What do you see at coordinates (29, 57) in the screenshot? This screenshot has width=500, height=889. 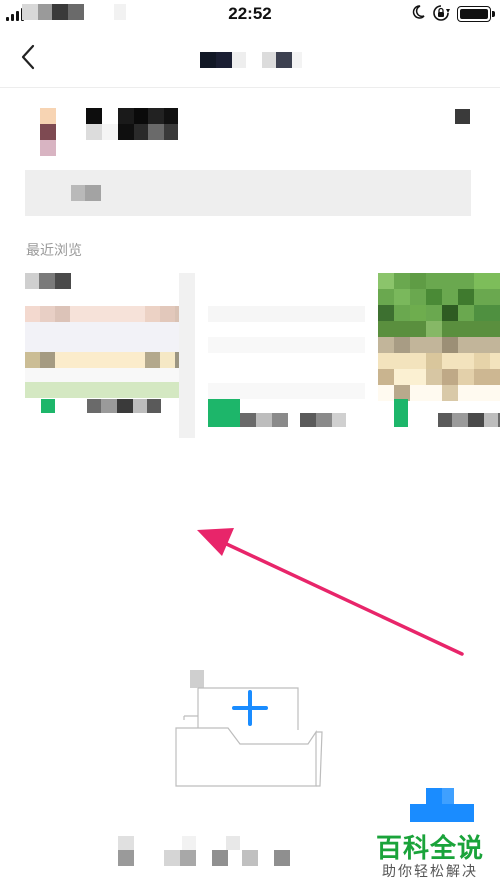 I see `chevron-left-icon` at bounding box center [29, 57].